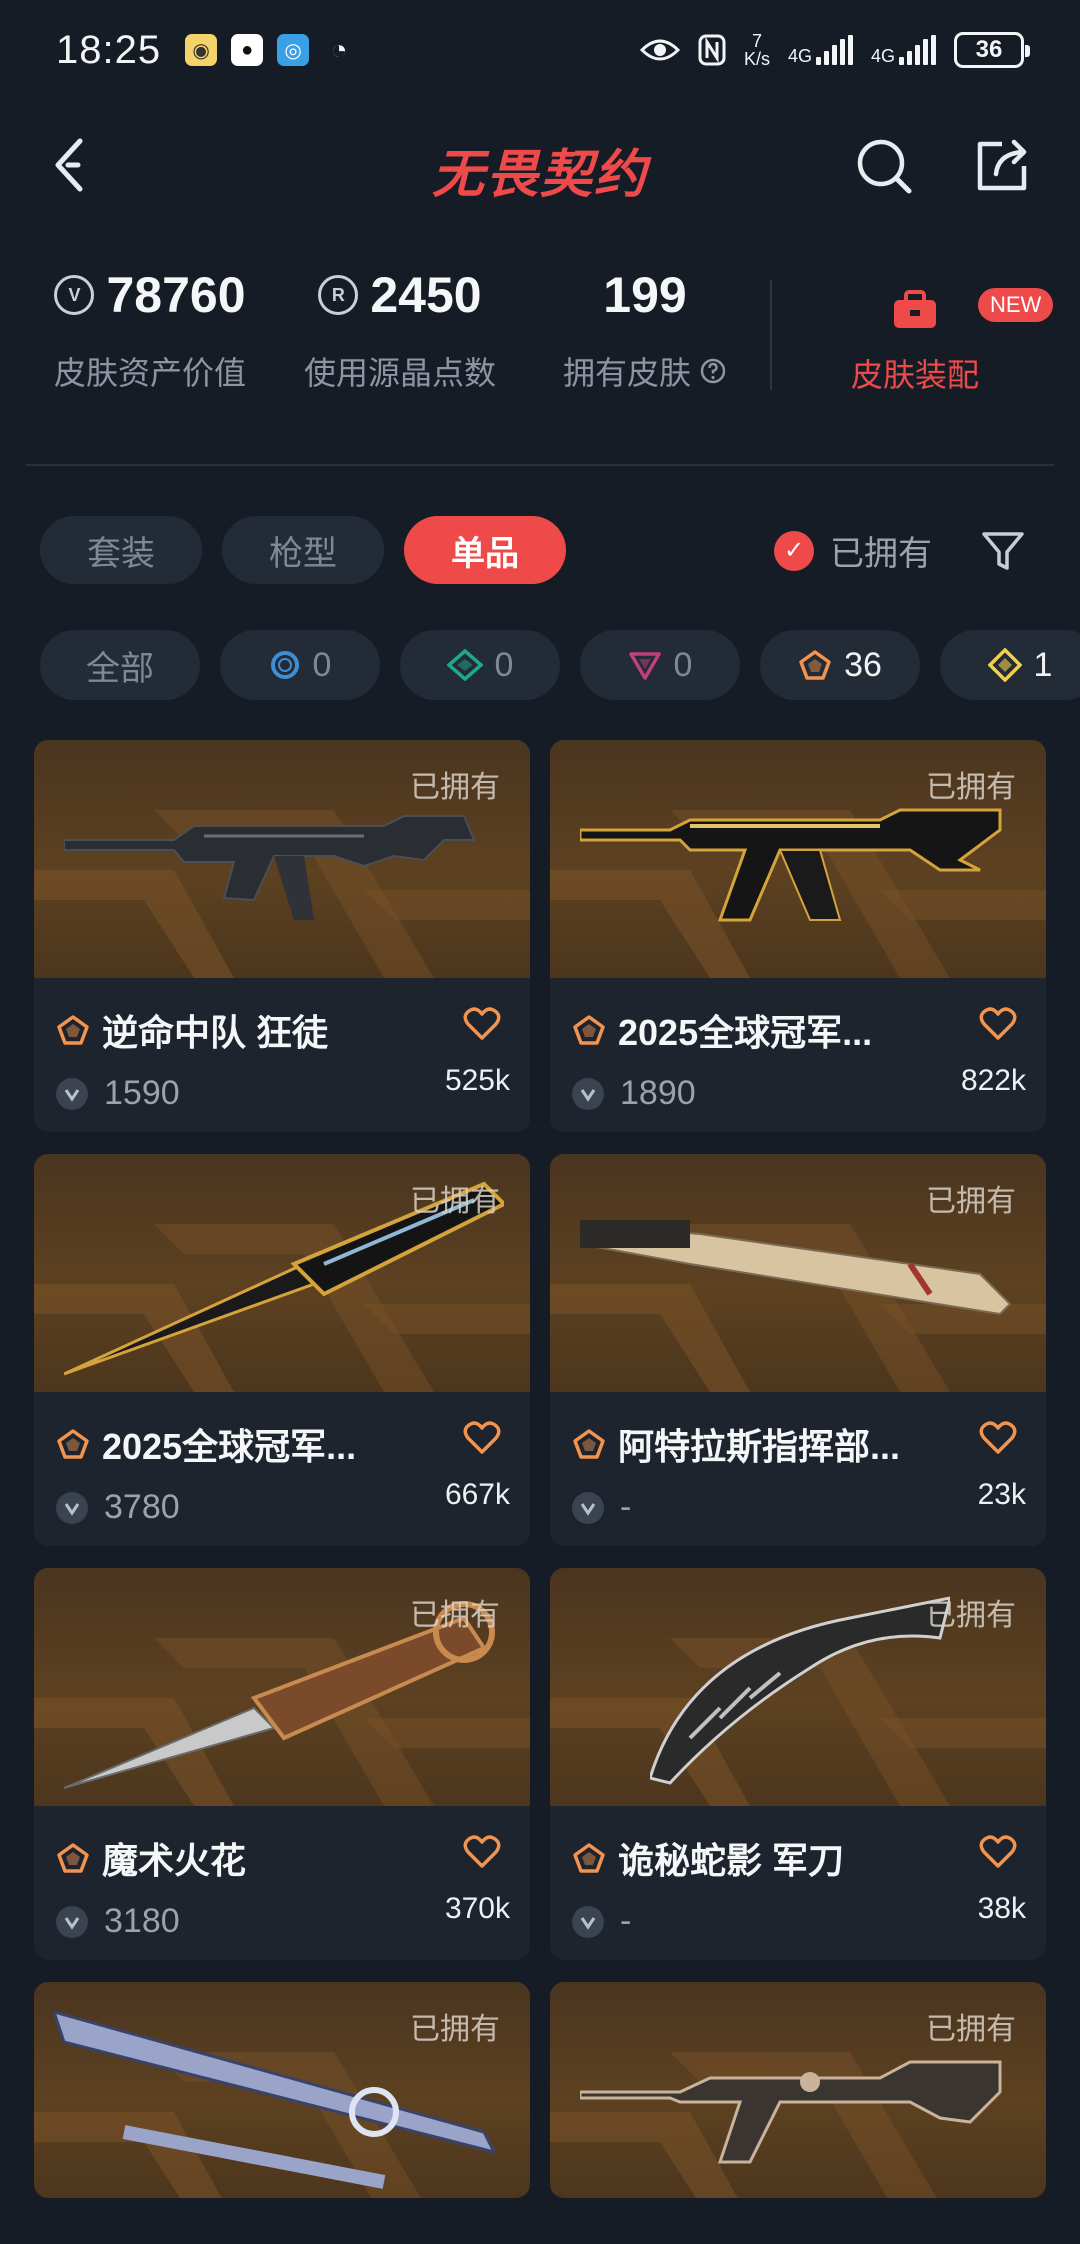  Describe the element at coordinates (300, 665) in the screenshot. I see `chip-select-tier: 0` at that location.